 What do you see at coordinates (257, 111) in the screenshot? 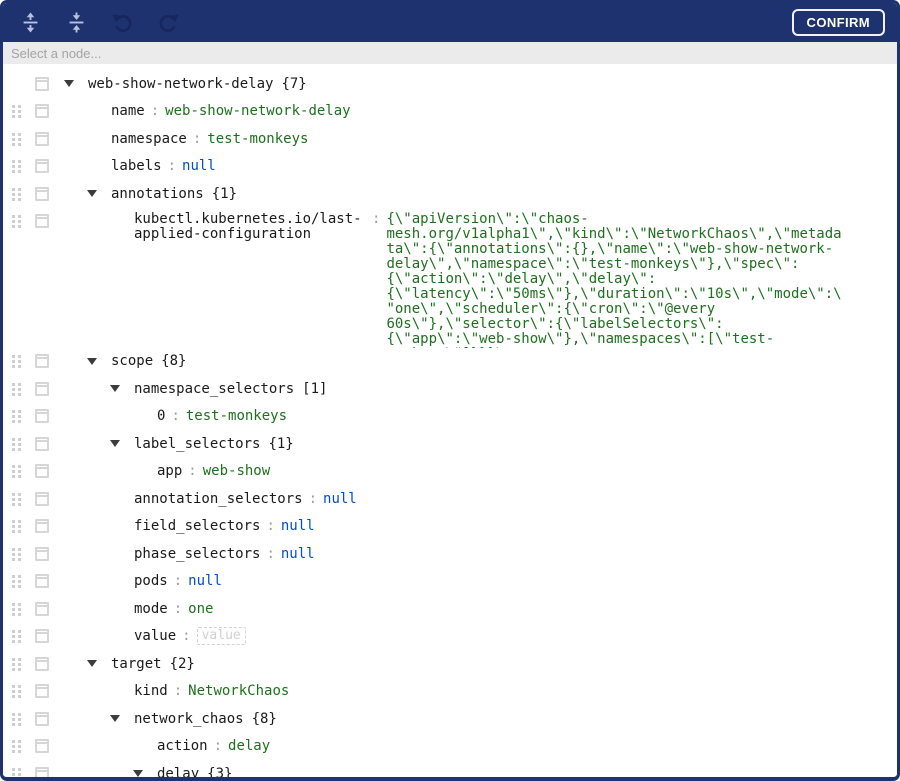
I see `field-value: web-show-network-delay` at bounding box center [257, 111].